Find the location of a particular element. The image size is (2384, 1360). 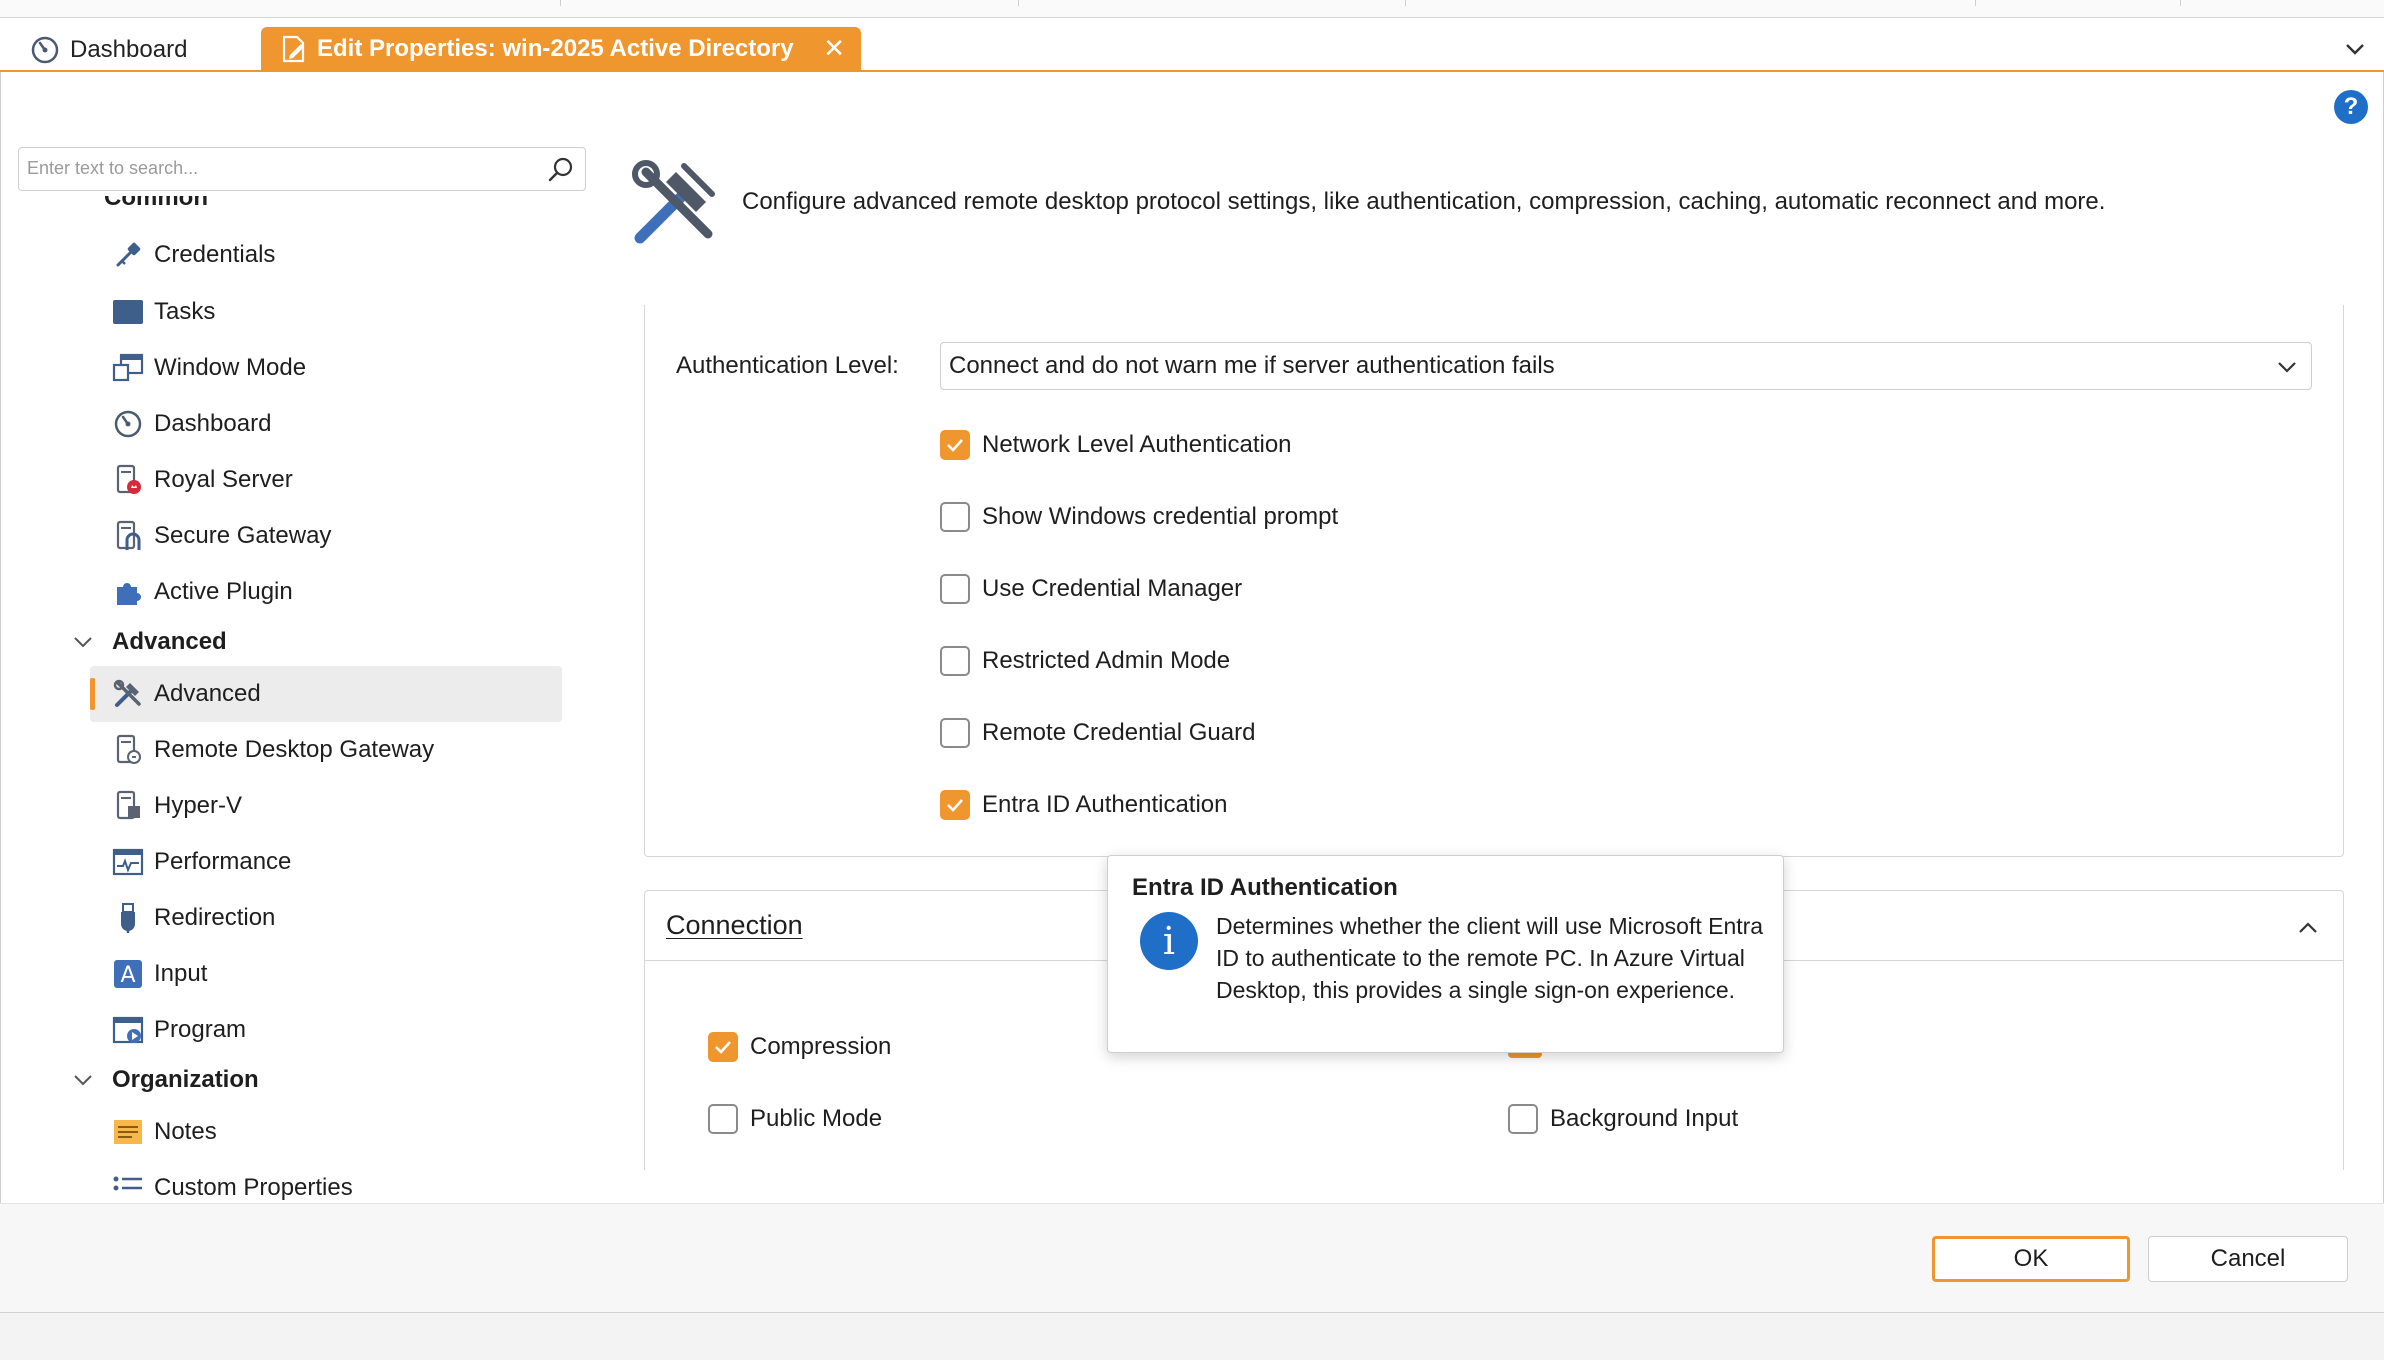

tooltip-title: Entra ID Authentication is located at coordinates (1265, 887).